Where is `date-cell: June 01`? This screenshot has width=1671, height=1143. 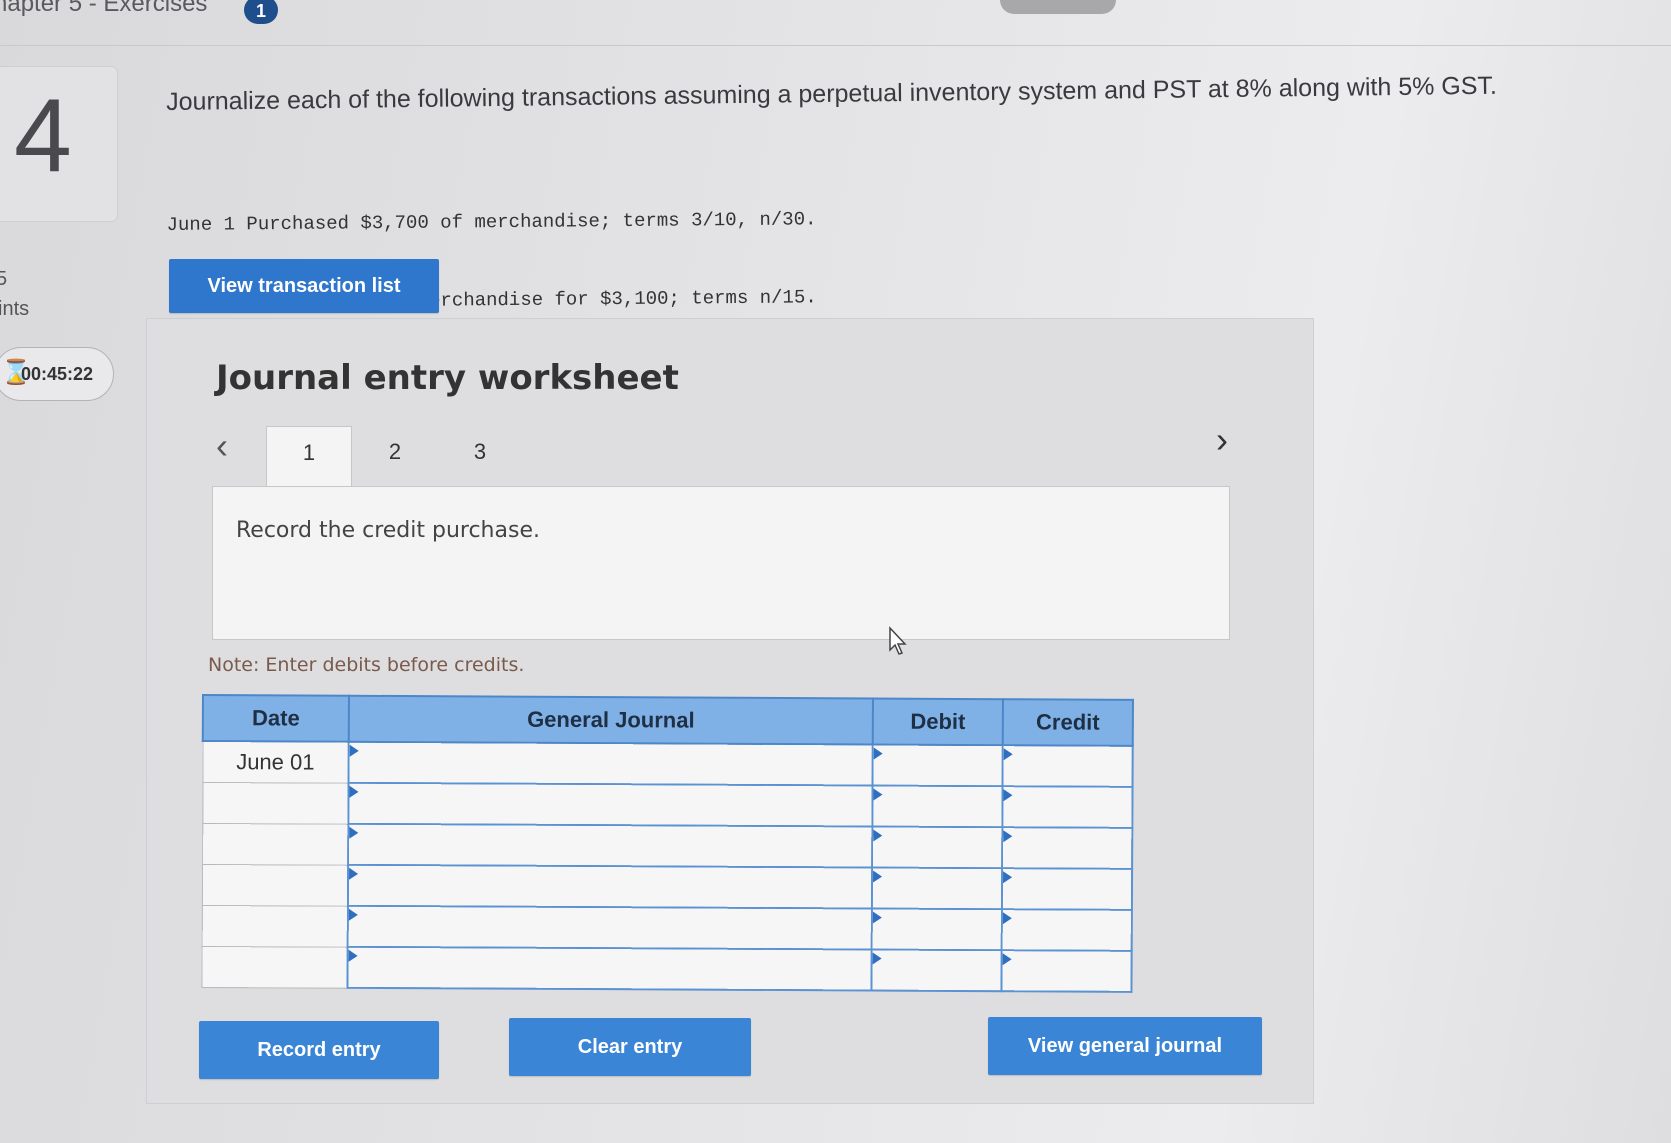
date-cell: June 01 is located at coordinates (275, 762).